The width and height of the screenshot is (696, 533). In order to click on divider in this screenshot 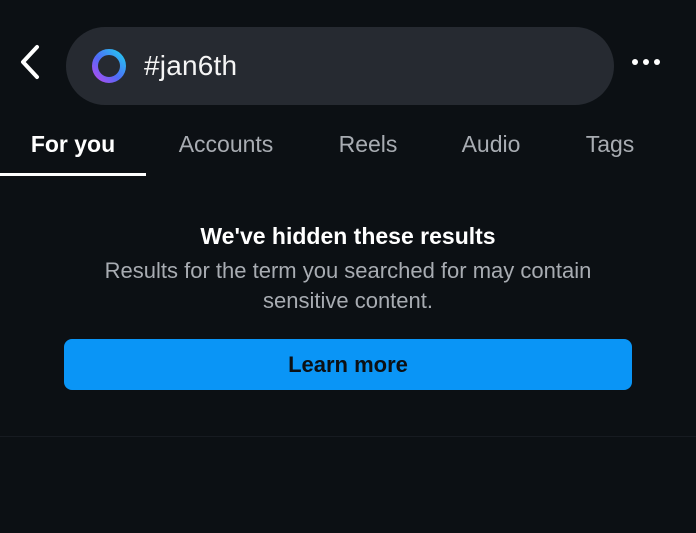, I will do `click(348, 436)`.